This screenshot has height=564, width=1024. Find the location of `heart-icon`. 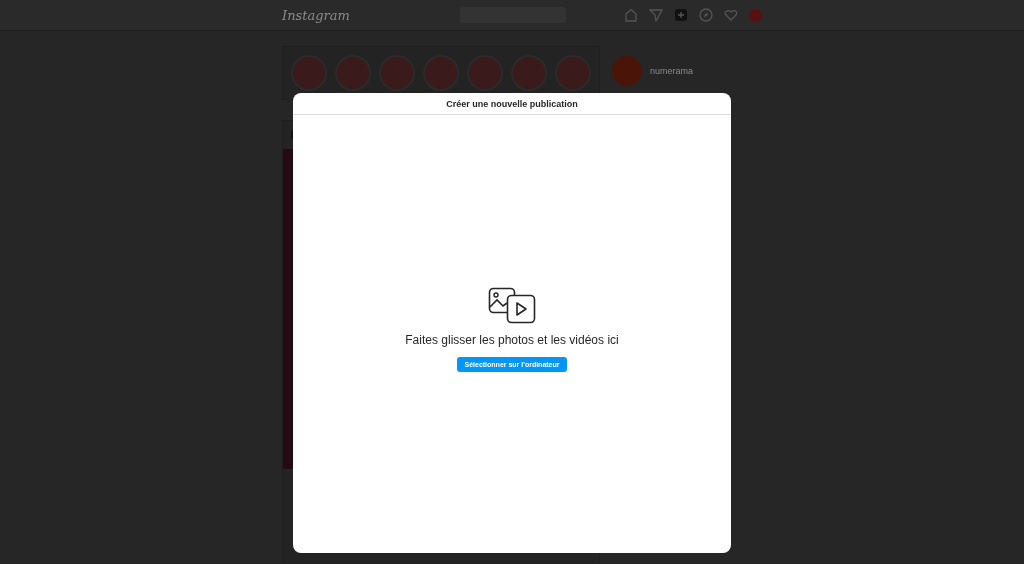

heart-icon is located at coordinates (731, 15).